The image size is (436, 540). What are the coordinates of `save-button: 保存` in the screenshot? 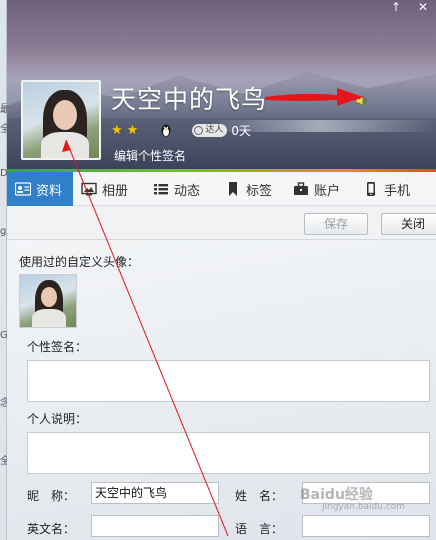 It's located at (336, 224).